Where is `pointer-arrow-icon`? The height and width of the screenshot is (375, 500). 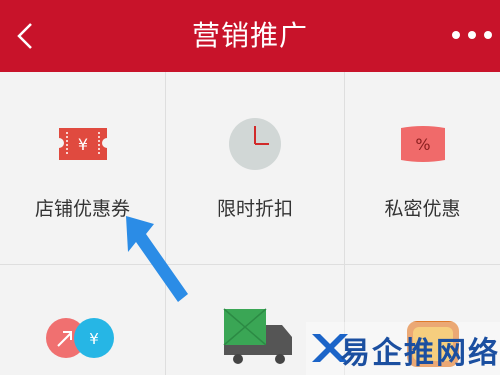
pointer-arrow-icon is located at coordinates (157, 259).